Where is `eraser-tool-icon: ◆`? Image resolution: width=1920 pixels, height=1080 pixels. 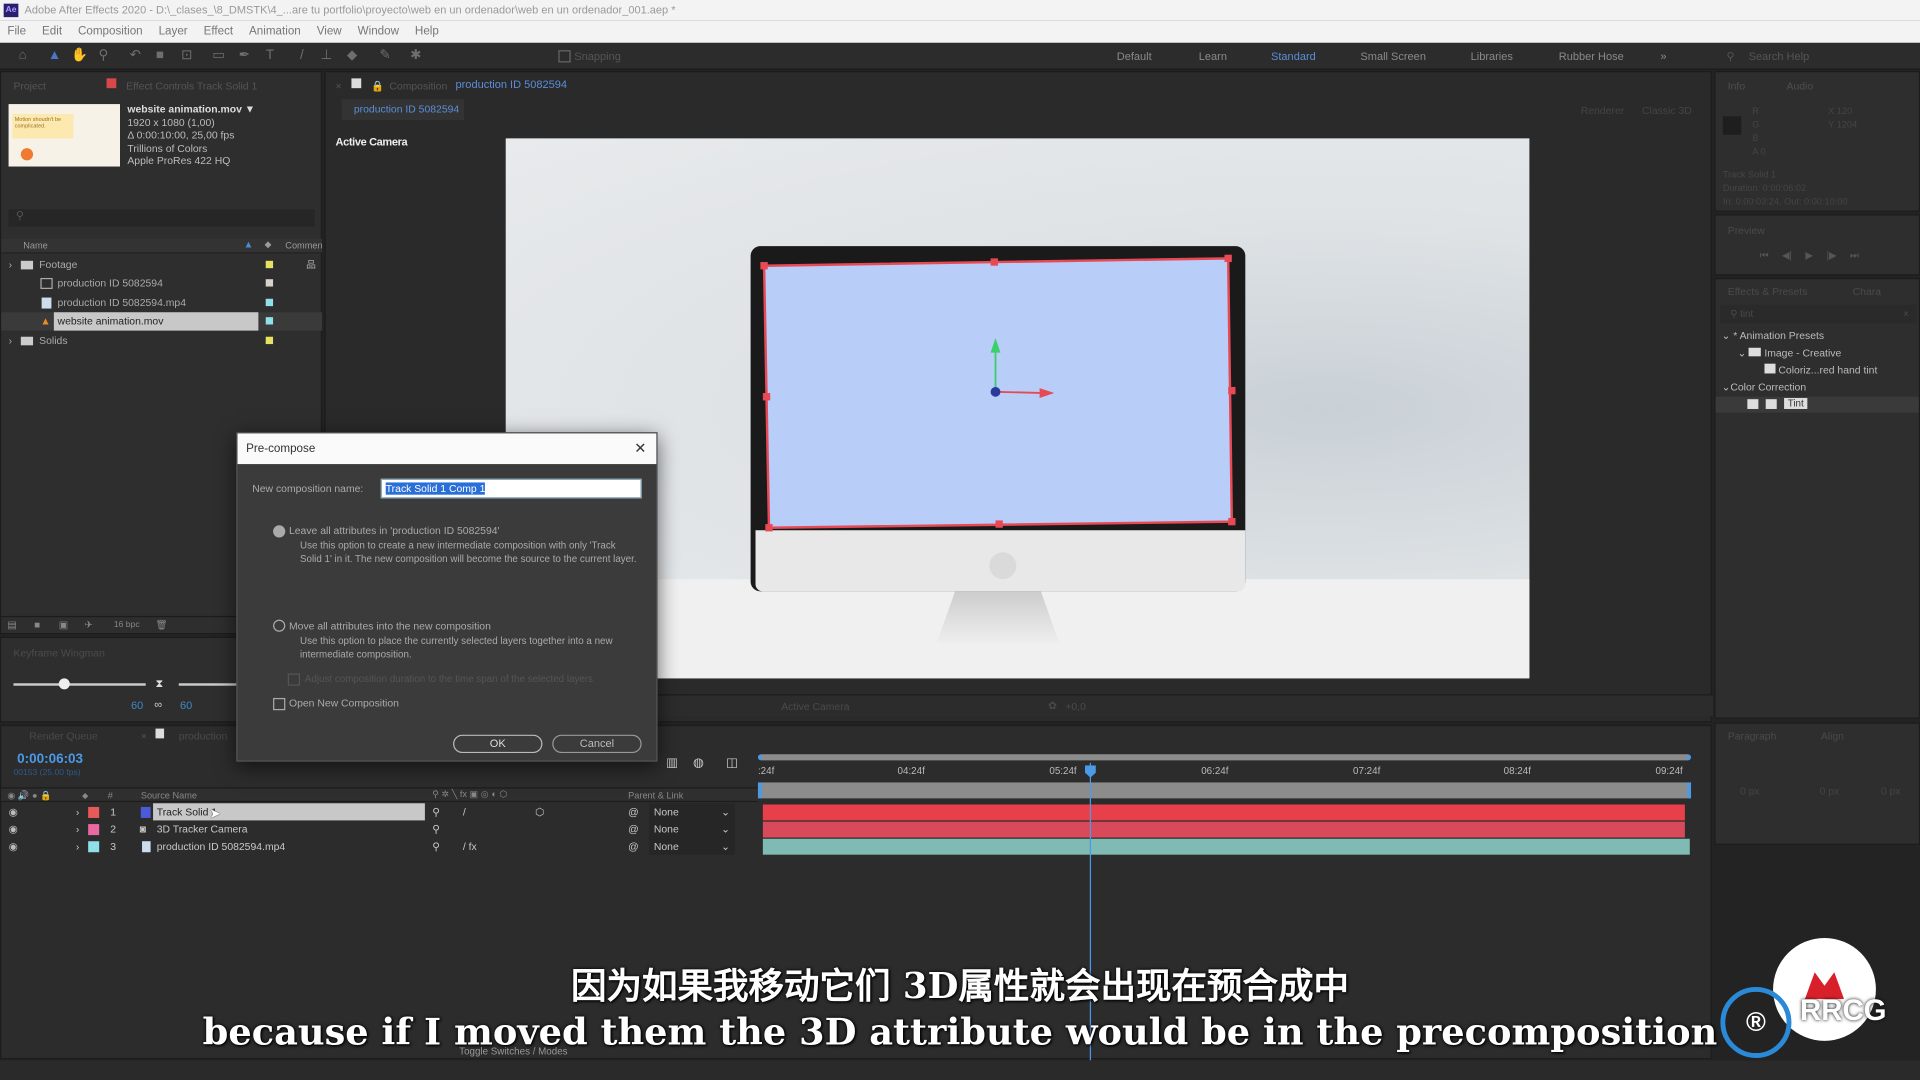 eraser-tool-icon: ◆ is located at coordinates (352, 56).